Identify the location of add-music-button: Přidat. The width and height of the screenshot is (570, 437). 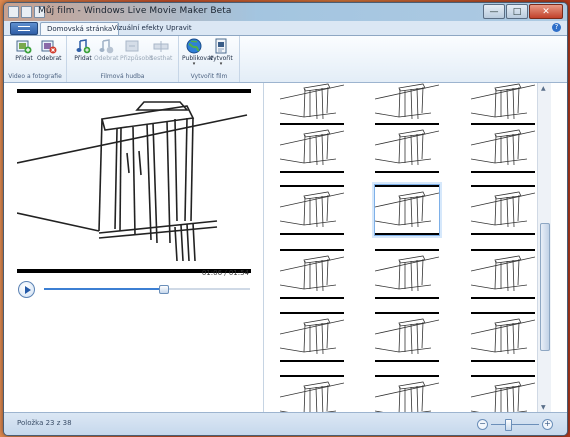
(83, 50).